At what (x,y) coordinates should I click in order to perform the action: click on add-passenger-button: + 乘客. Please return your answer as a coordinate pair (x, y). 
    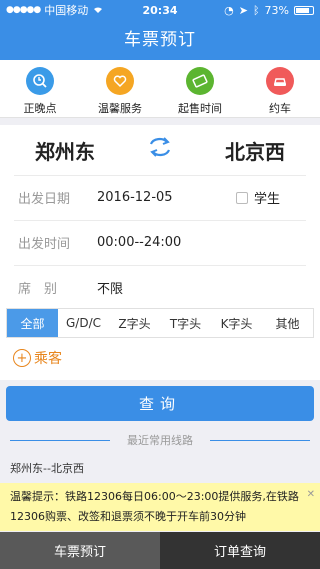
    Looking at the image, I should click on (37, 358).